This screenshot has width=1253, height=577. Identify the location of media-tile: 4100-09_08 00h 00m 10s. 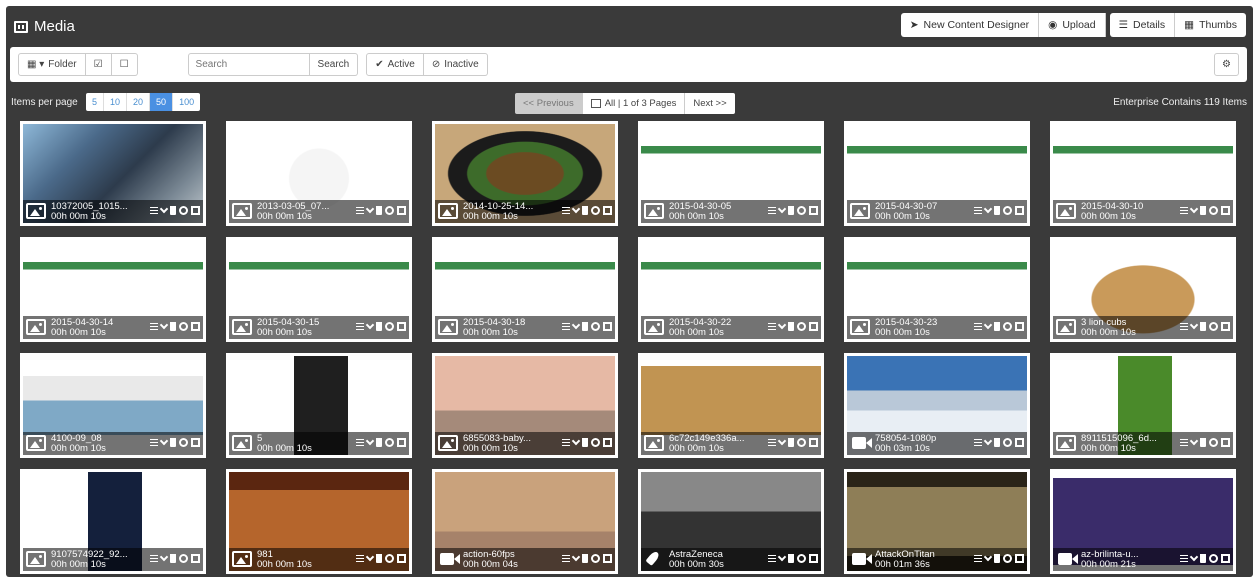
(113, 405).